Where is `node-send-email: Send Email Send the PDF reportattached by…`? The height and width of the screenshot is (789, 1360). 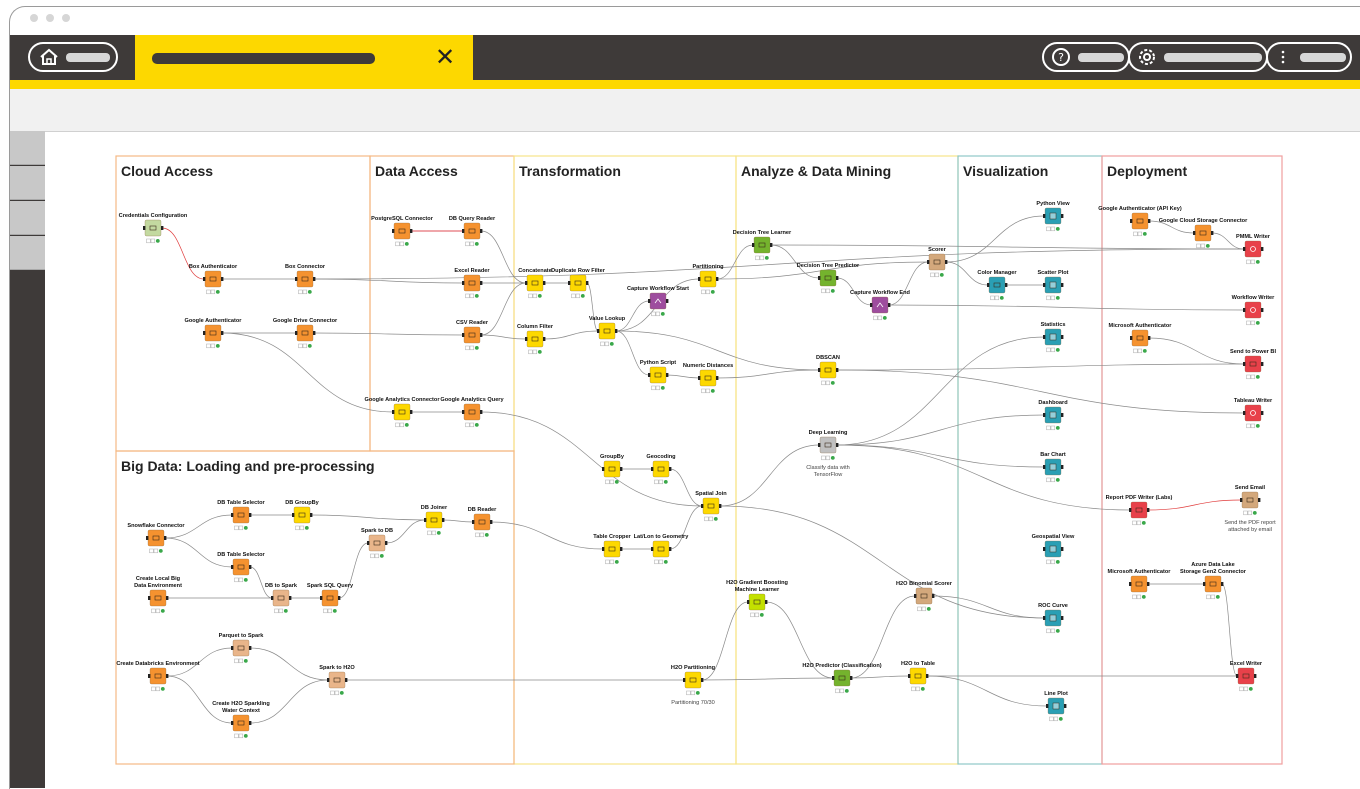
node-send-email: Send Email Send the PDF reportattached by… is located at coordinates (1250, 509).